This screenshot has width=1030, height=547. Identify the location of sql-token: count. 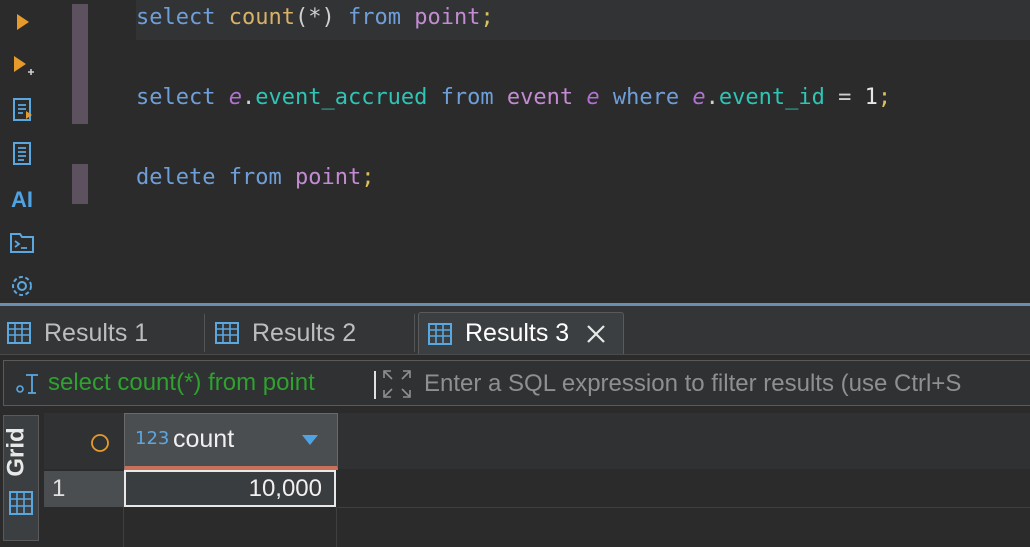
(261, 17).